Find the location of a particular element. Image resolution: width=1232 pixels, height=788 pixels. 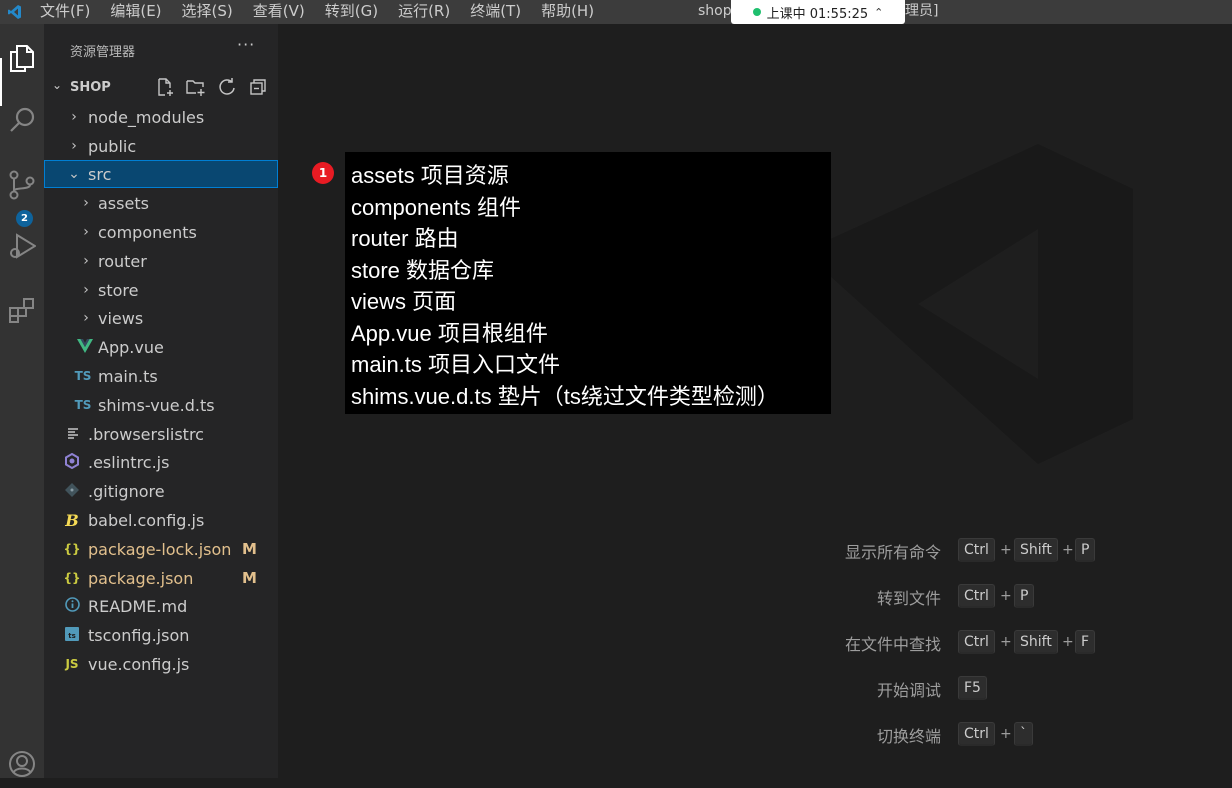

refresh-icon is located at coordinates (227, 87).